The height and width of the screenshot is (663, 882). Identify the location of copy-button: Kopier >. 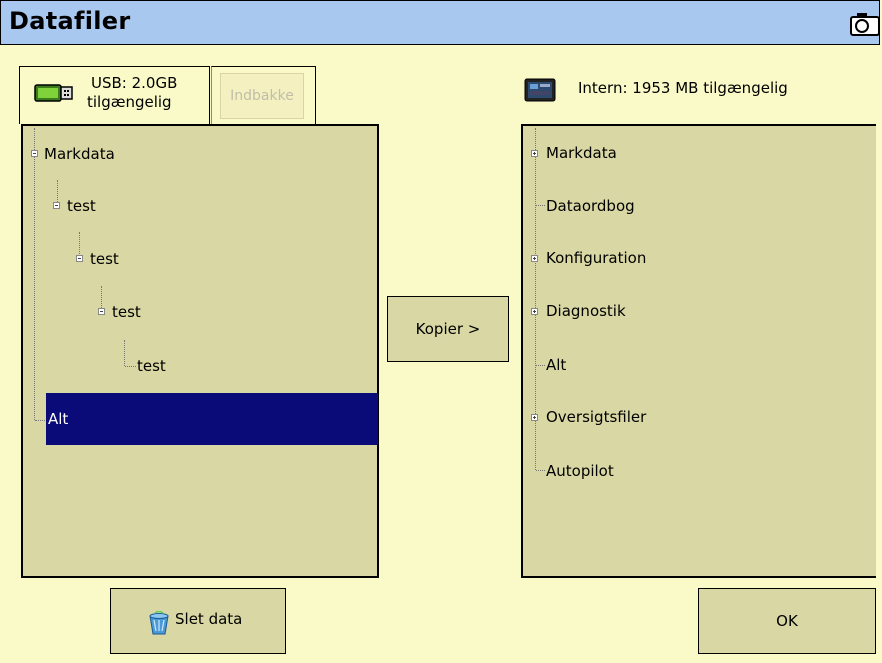
(448, 329).